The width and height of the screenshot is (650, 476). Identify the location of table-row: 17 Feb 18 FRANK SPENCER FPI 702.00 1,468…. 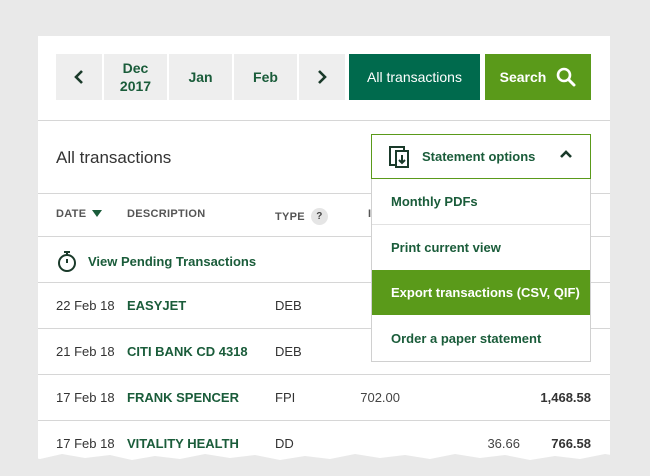
(324, 397).